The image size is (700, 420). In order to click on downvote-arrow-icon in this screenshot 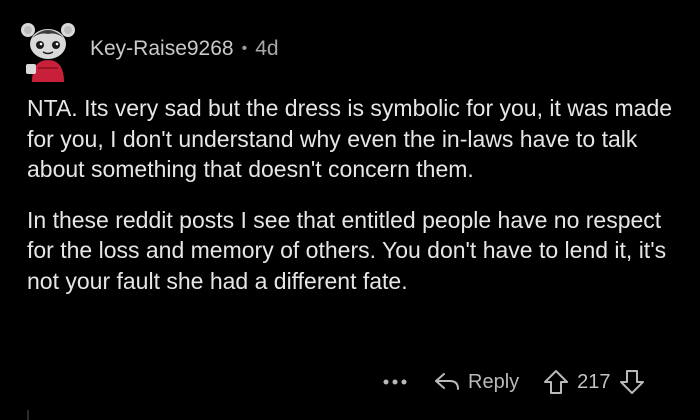, I will do `click(632, 382)`.